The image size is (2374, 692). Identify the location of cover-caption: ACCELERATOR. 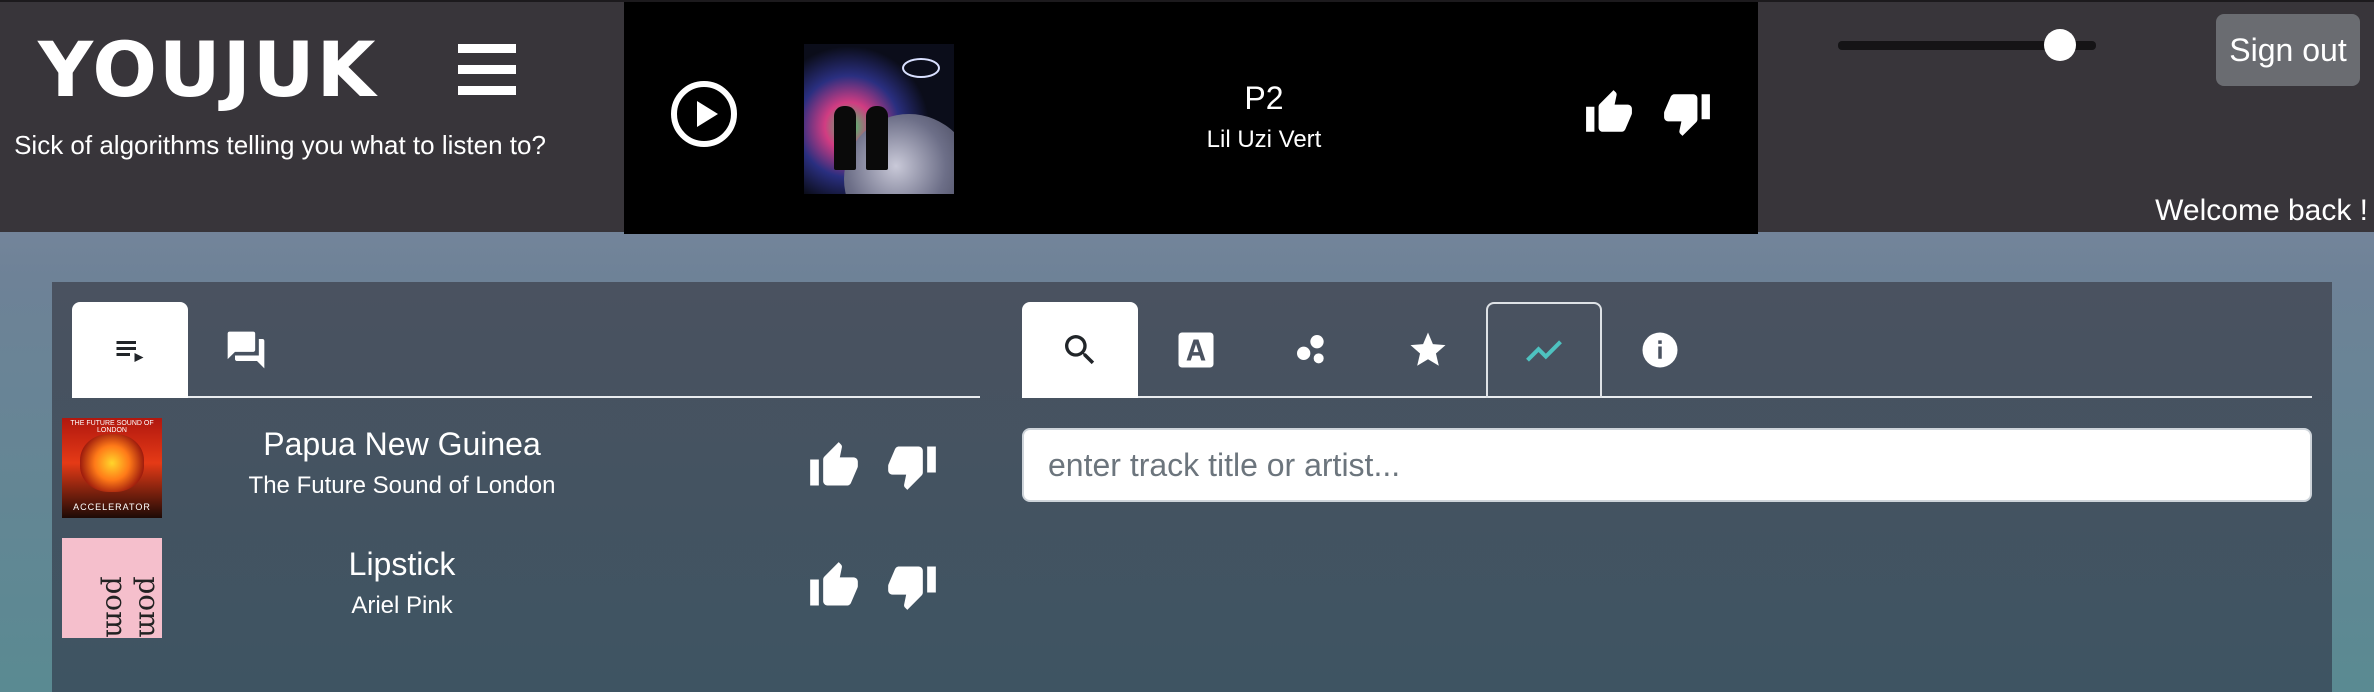
(112, 507).